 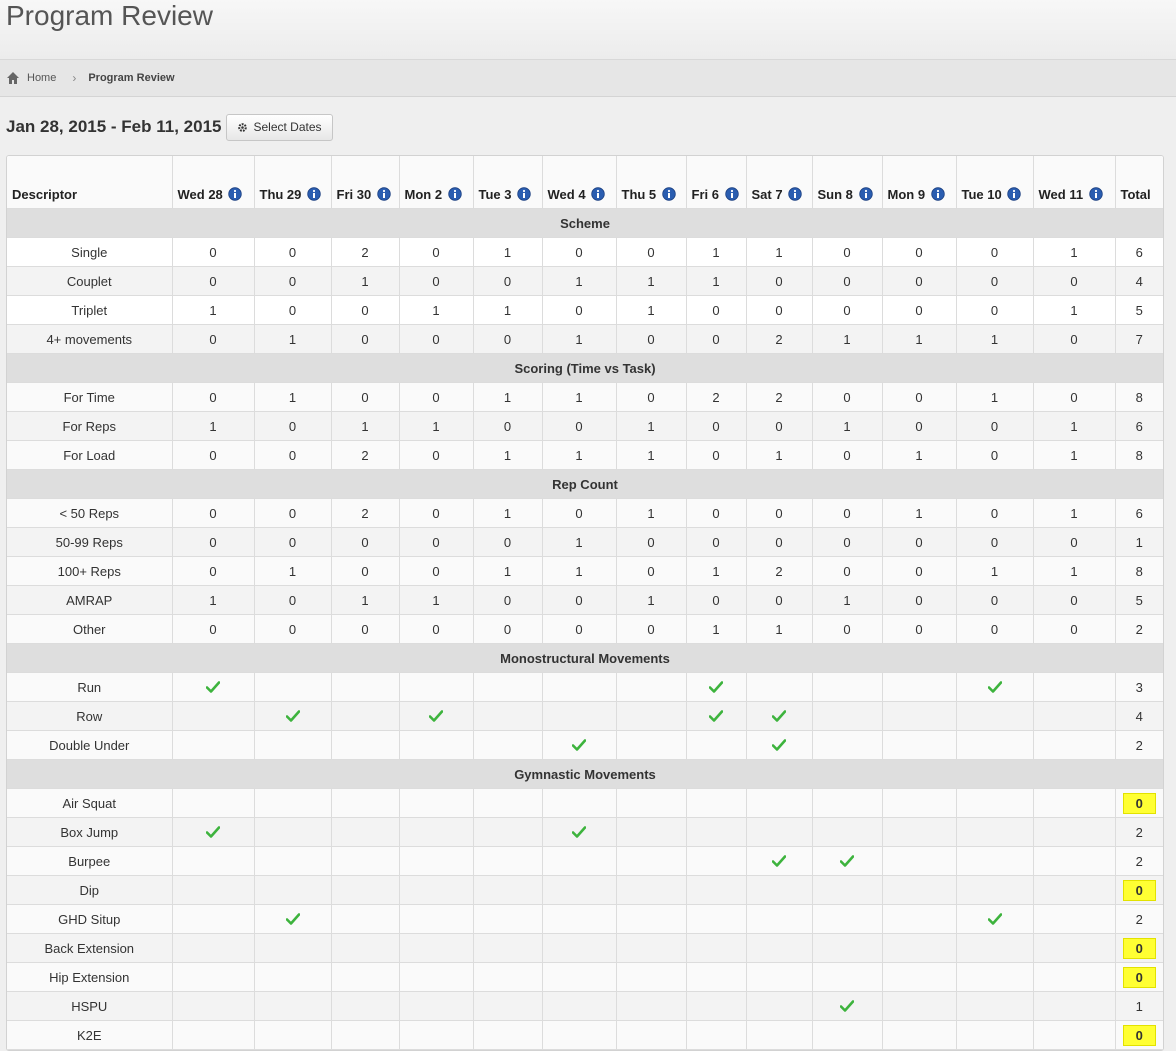 I want to click on table-row: Burpee 2, so click(x=585, y=861).